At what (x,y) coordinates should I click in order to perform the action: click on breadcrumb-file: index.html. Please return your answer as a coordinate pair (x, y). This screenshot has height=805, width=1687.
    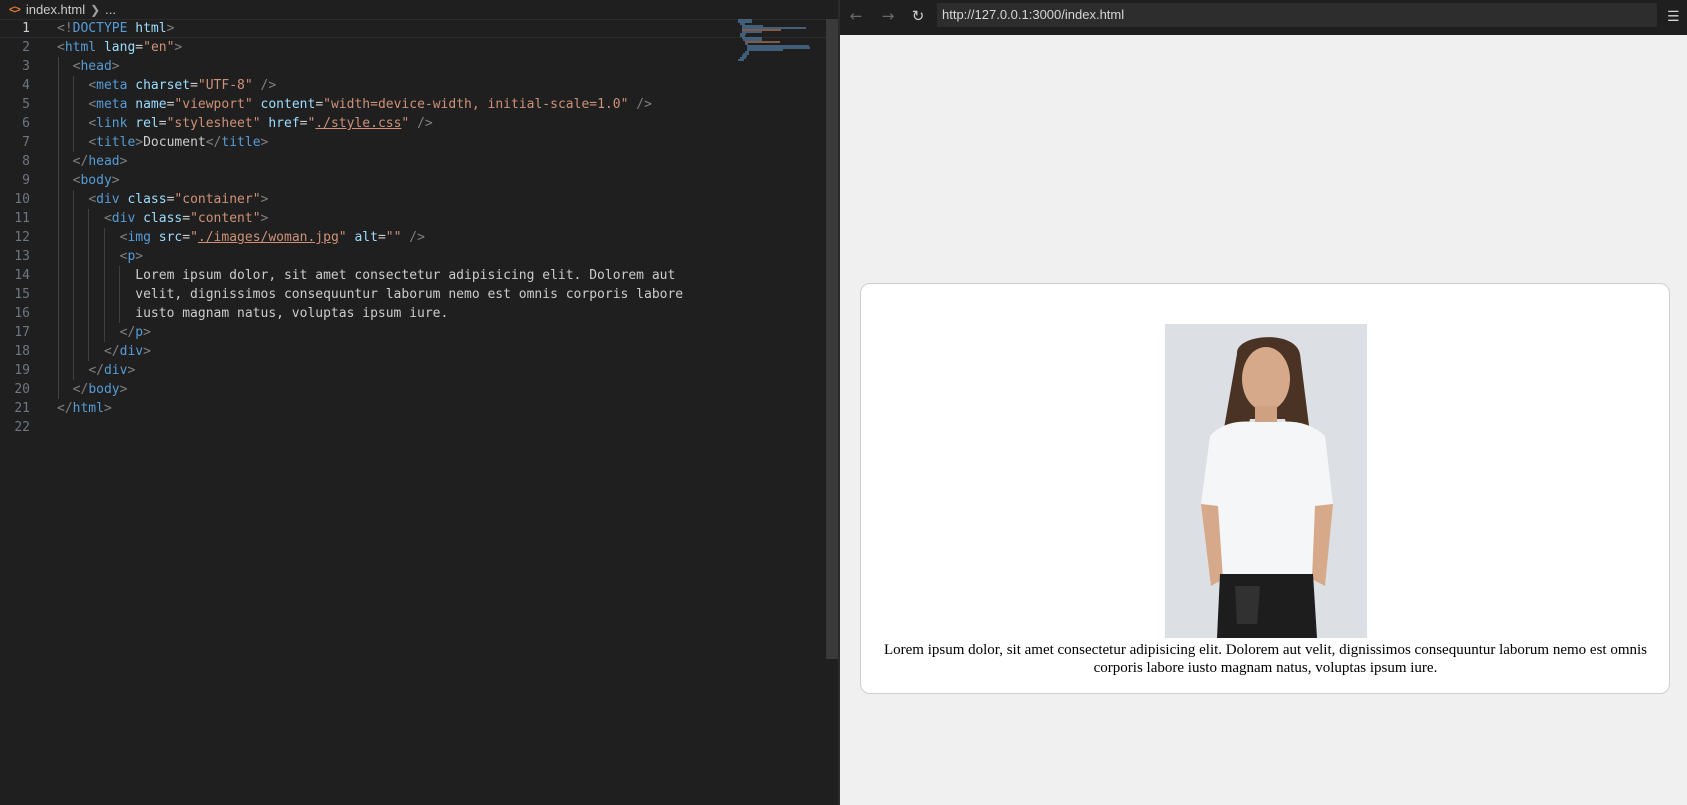
    Looking at the image, I should click on (55, 9).